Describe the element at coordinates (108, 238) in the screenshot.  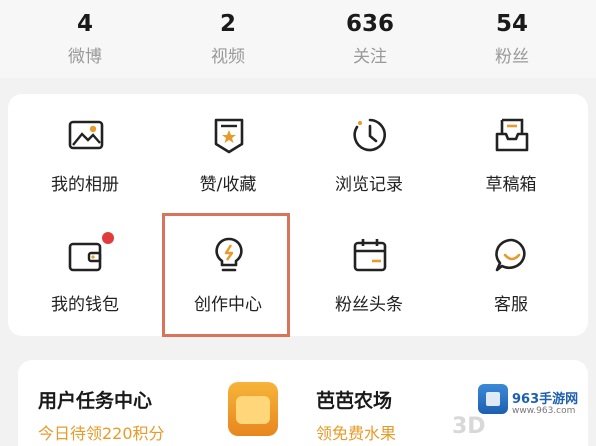
I see `notification-dot` at that location.